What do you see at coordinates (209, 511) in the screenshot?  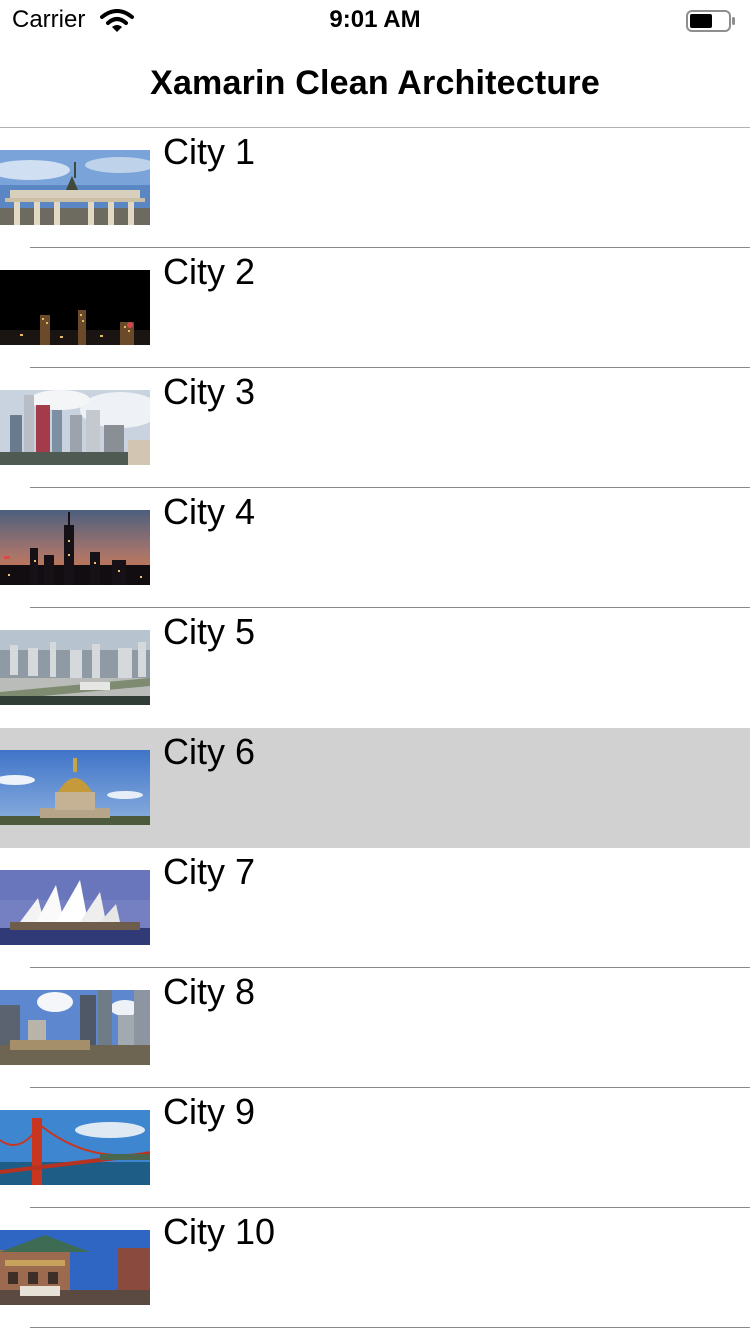 I see `city-name-label: City 4` at bounding box center [209, 511].